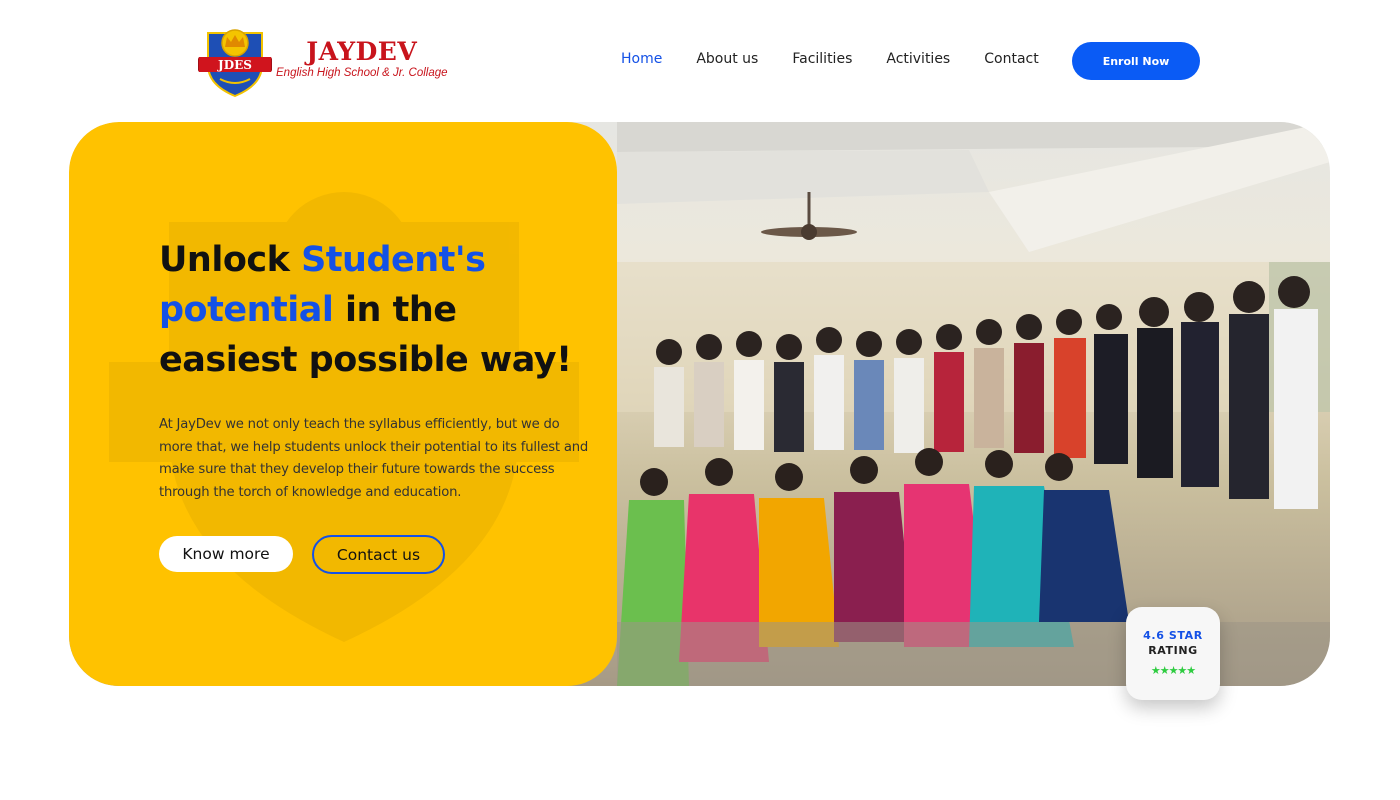 The width and height of the screenshot is (1400, 800). I want to click on rating-card: 4.6 STAR RATING ★★★★★, so click(1173, 653).